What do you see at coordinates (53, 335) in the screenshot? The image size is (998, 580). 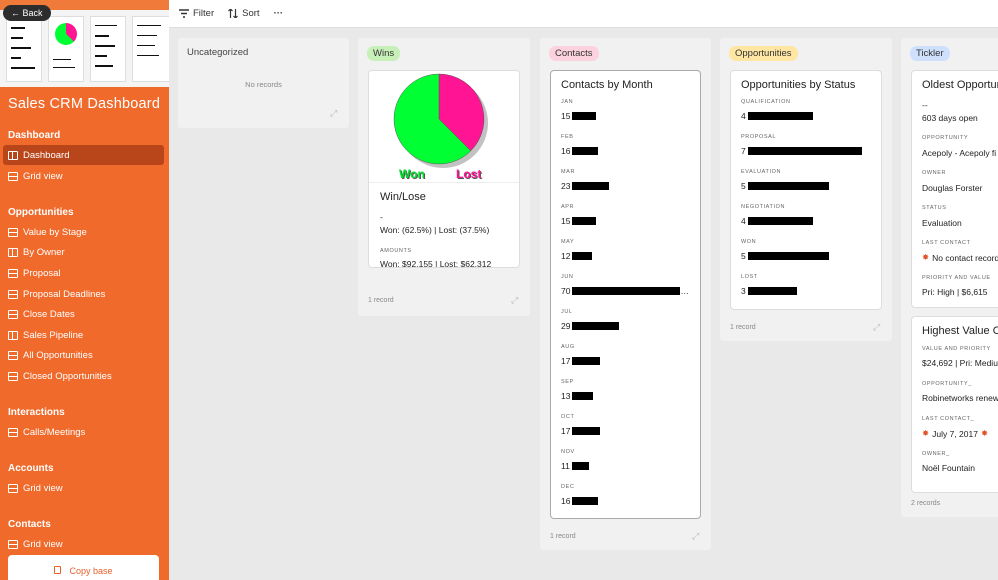 I see `nav-label: Sales Pipeline` at bounding box center [53, 335].